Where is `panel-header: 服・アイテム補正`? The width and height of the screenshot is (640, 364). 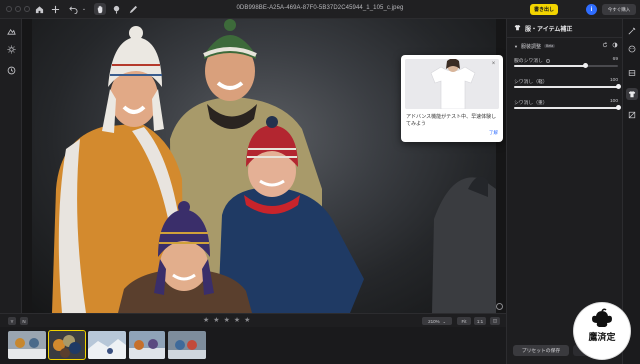 panel-header: 服・アイテム補正 is located at coordinates (565, 28).